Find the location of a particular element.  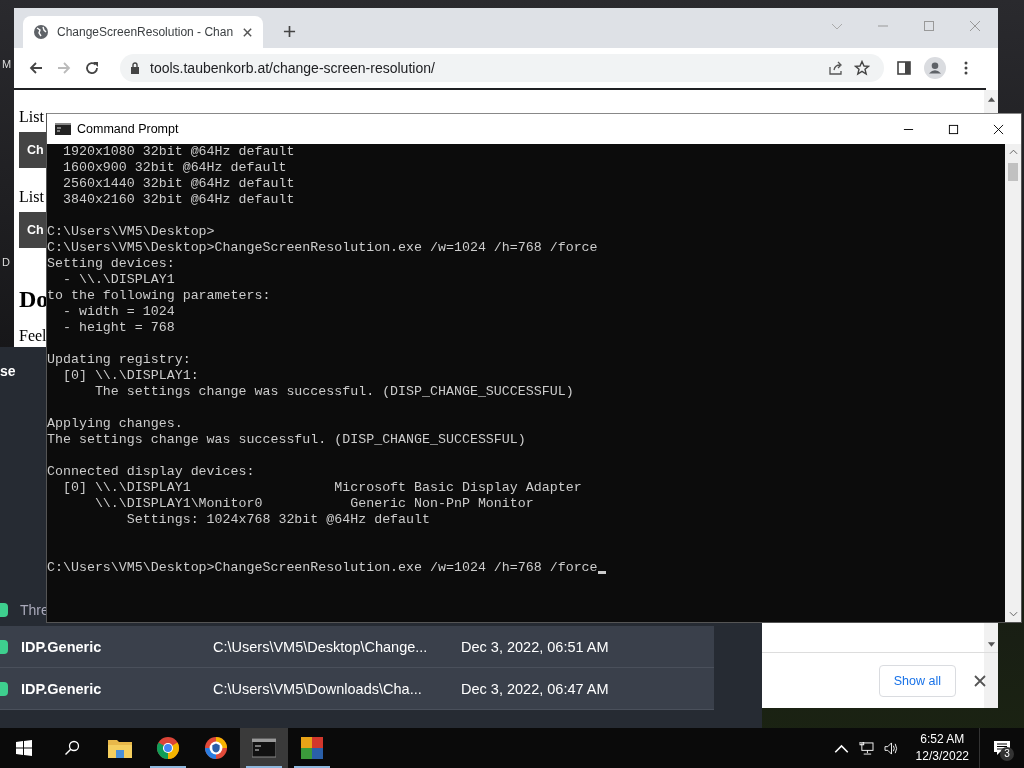

chrome-icon is located at coordinates (168, 748).